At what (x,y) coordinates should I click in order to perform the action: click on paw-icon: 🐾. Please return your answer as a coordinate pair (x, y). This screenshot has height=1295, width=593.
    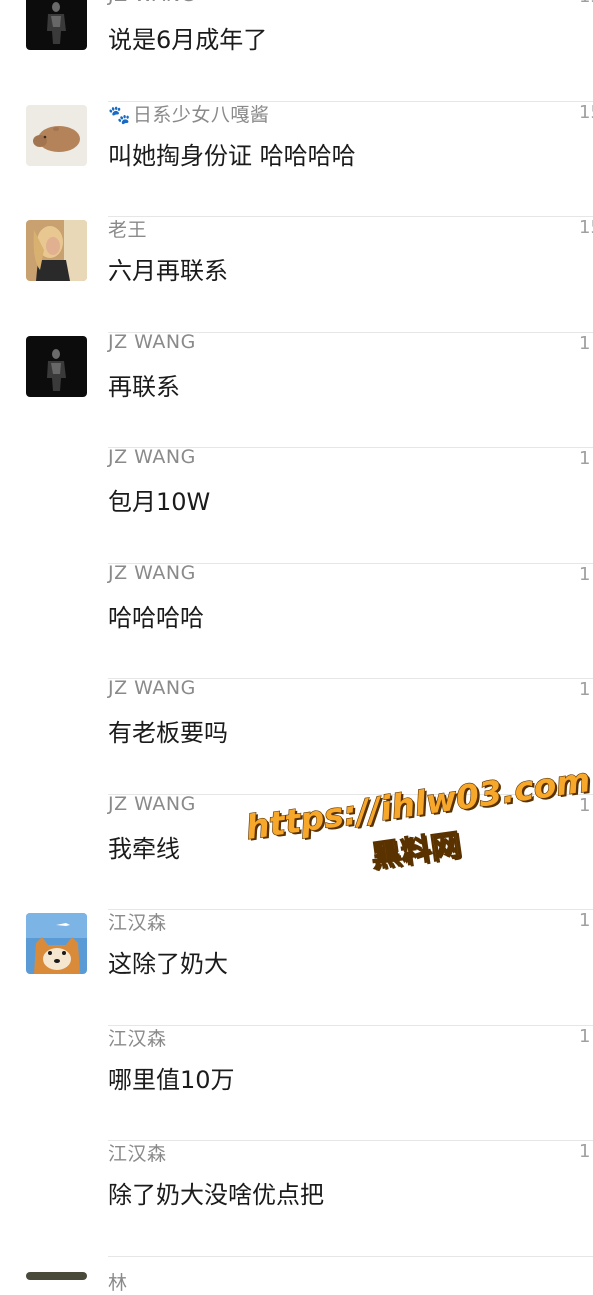
    Looking at the image, I should click on (119, 115).